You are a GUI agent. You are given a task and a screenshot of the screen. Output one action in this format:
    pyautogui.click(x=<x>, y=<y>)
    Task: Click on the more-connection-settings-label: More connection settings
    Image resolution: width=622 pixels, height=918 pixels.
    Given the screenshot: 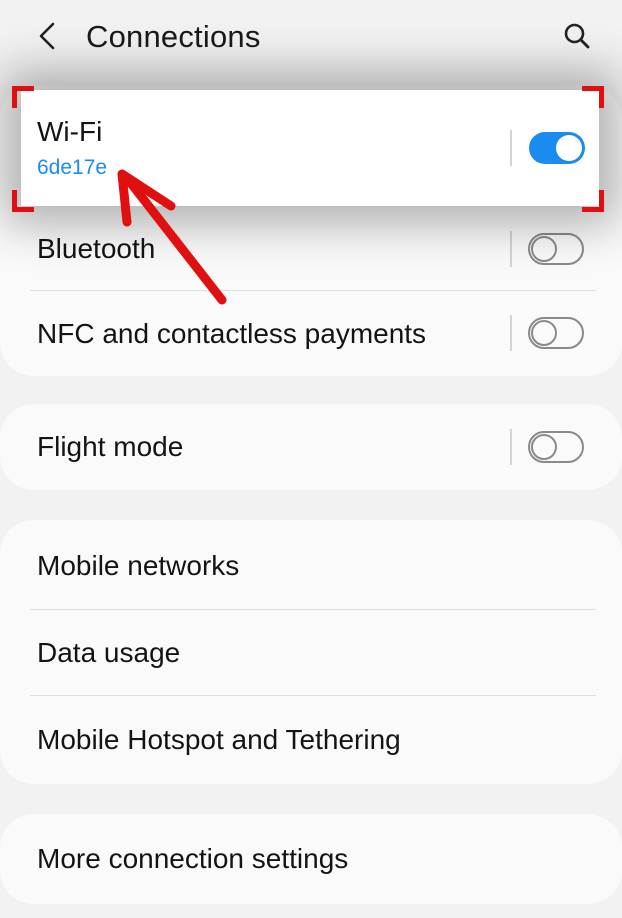 What is the action you would take?
    pyautogui.click(x=193, y=858)
    